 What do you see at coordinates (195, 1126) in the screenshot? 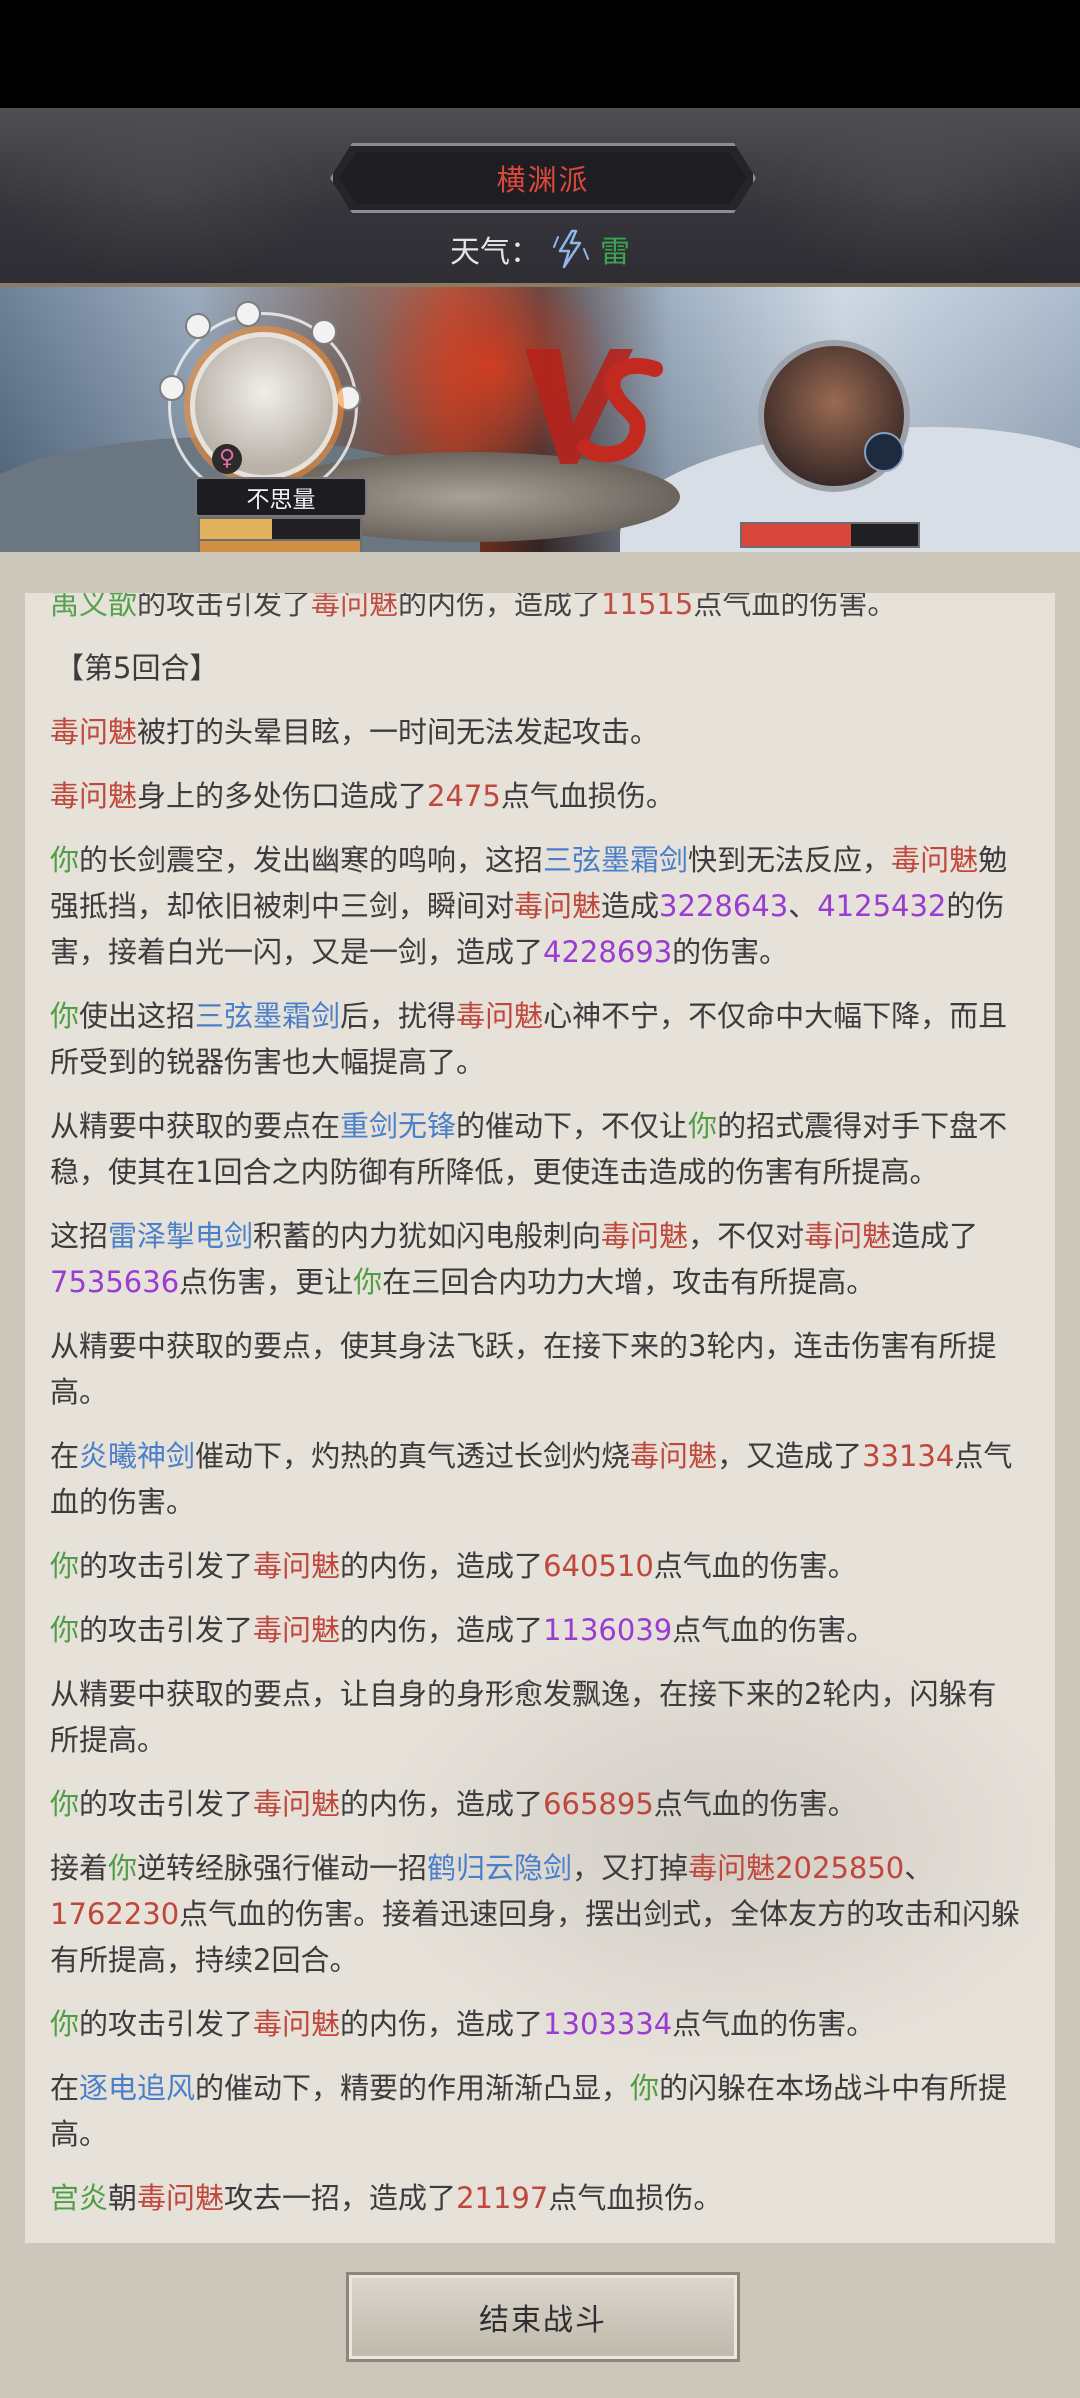
I see `log-segment: 从精要中获取的要点在` at bounding box center [195, 1126].